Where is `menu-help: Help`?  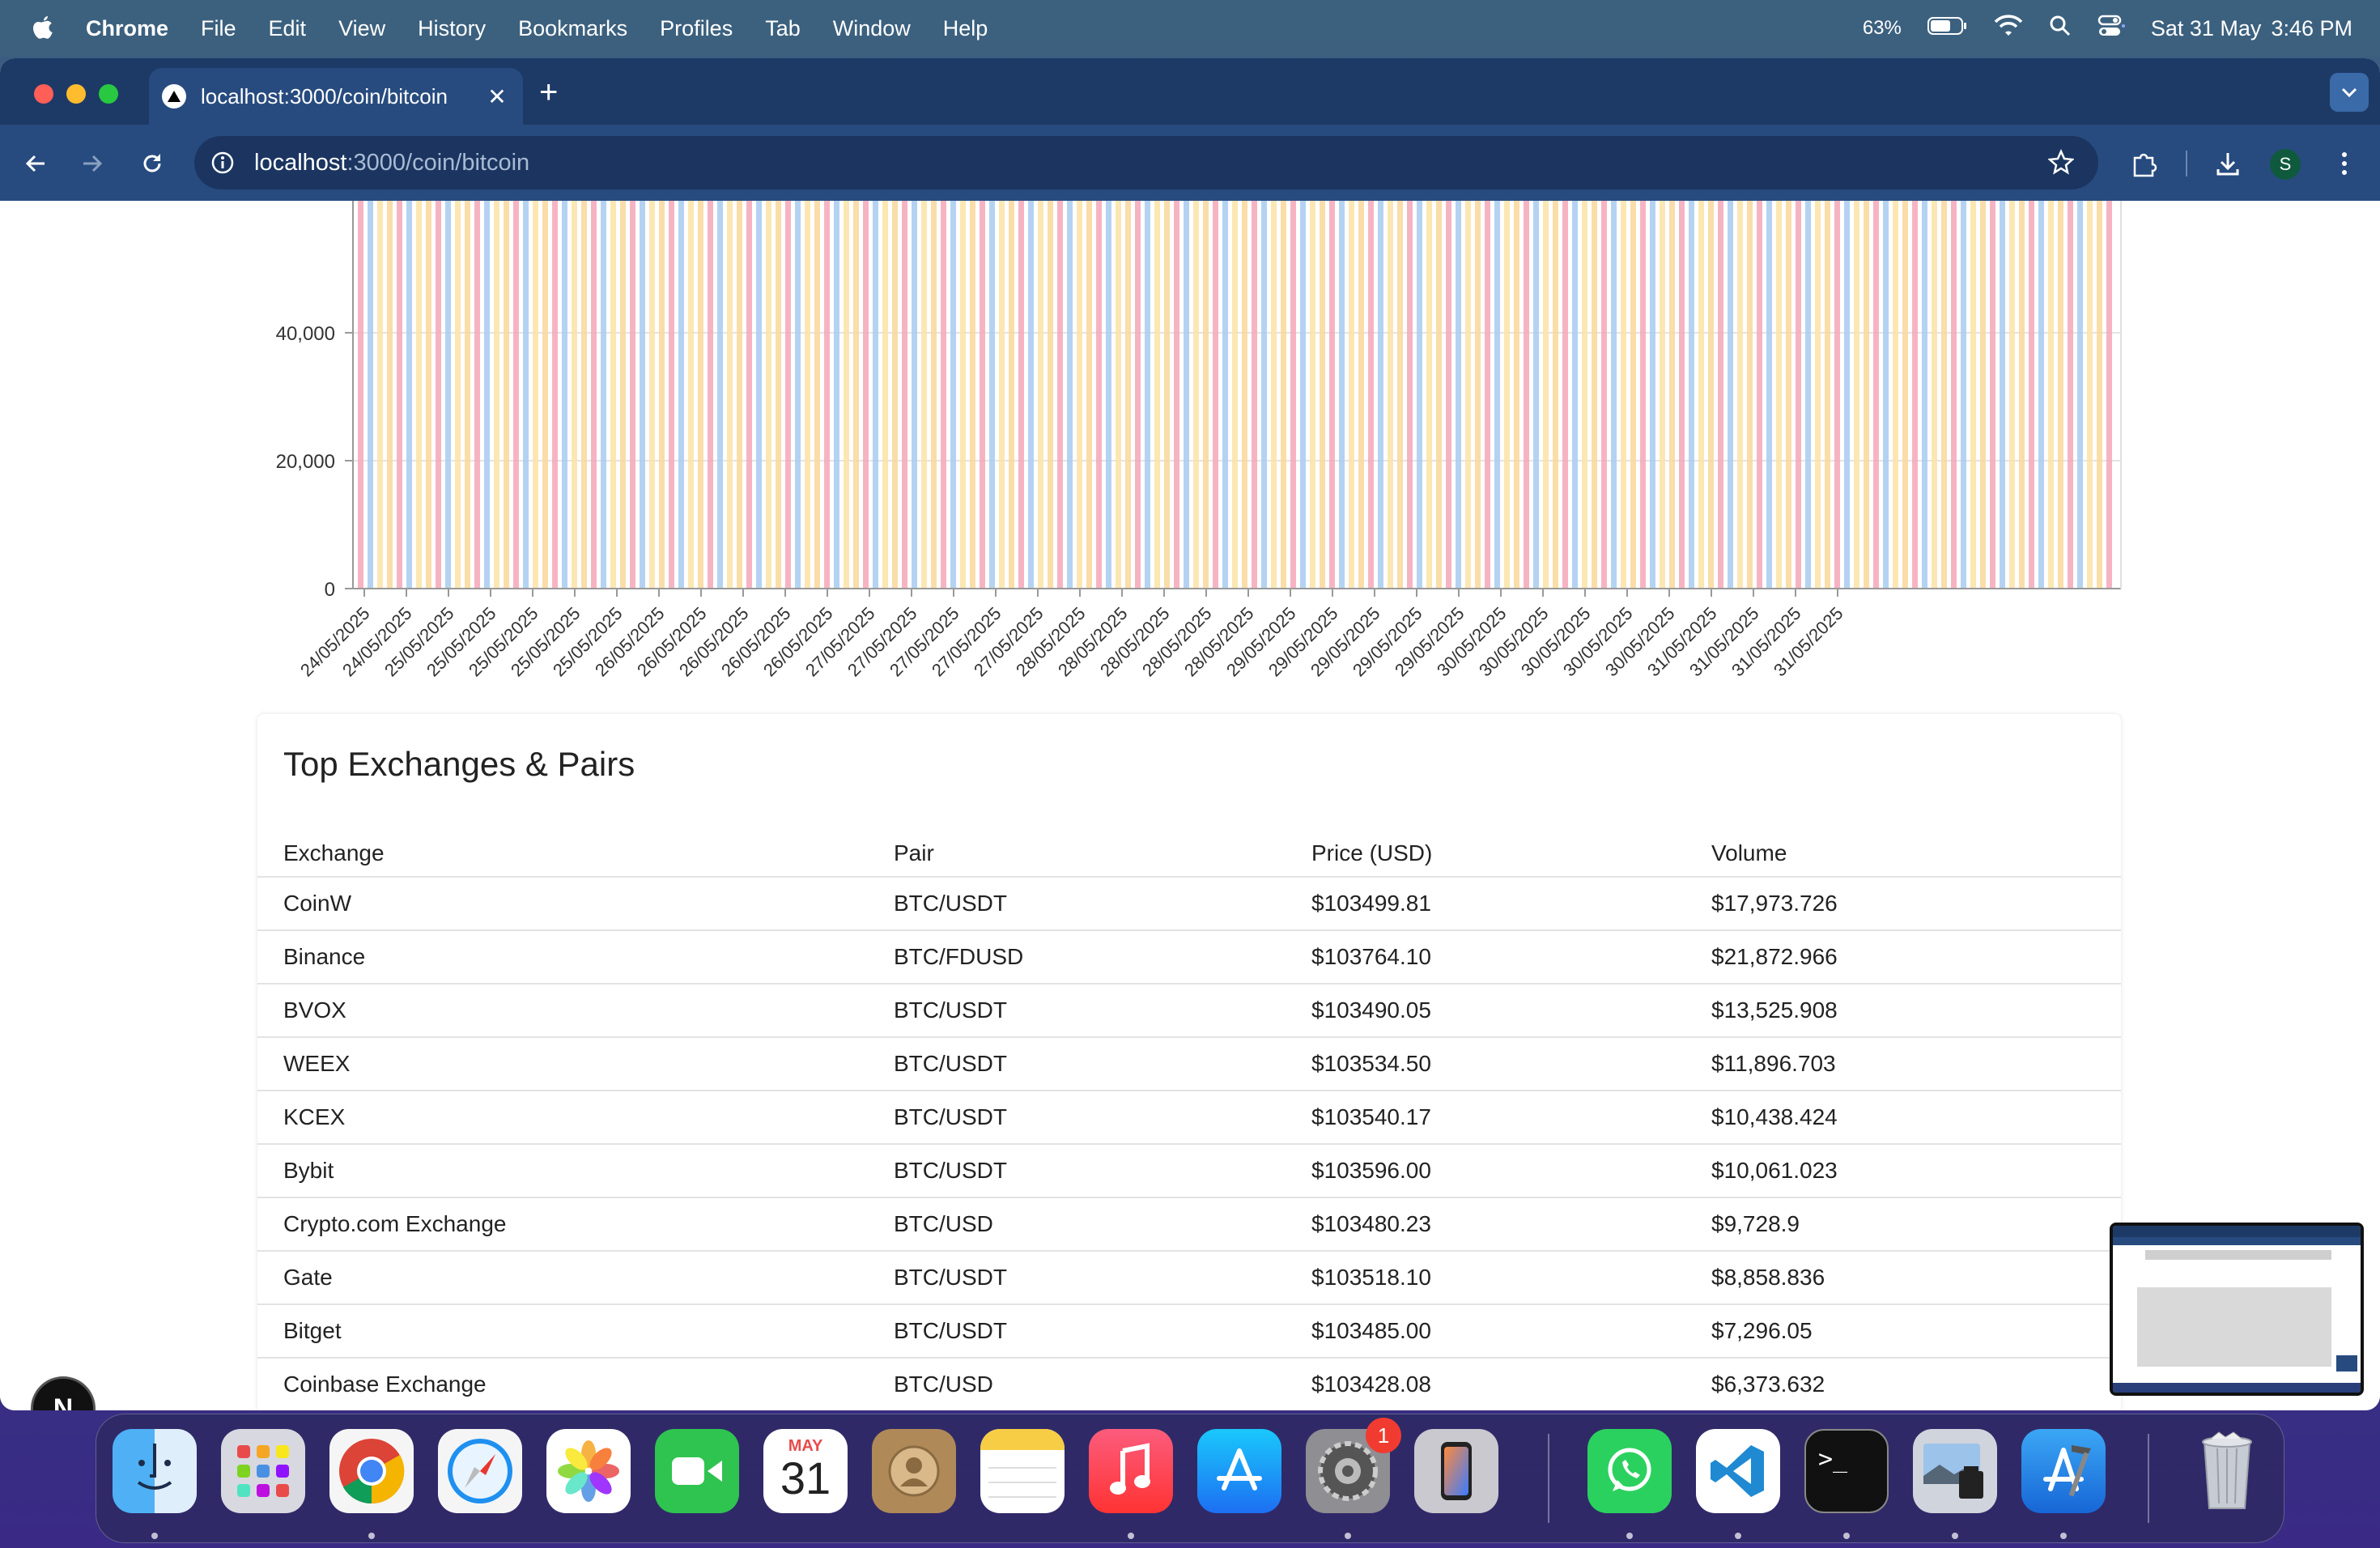 menu-help: Help is located at coordinates (966, 29).